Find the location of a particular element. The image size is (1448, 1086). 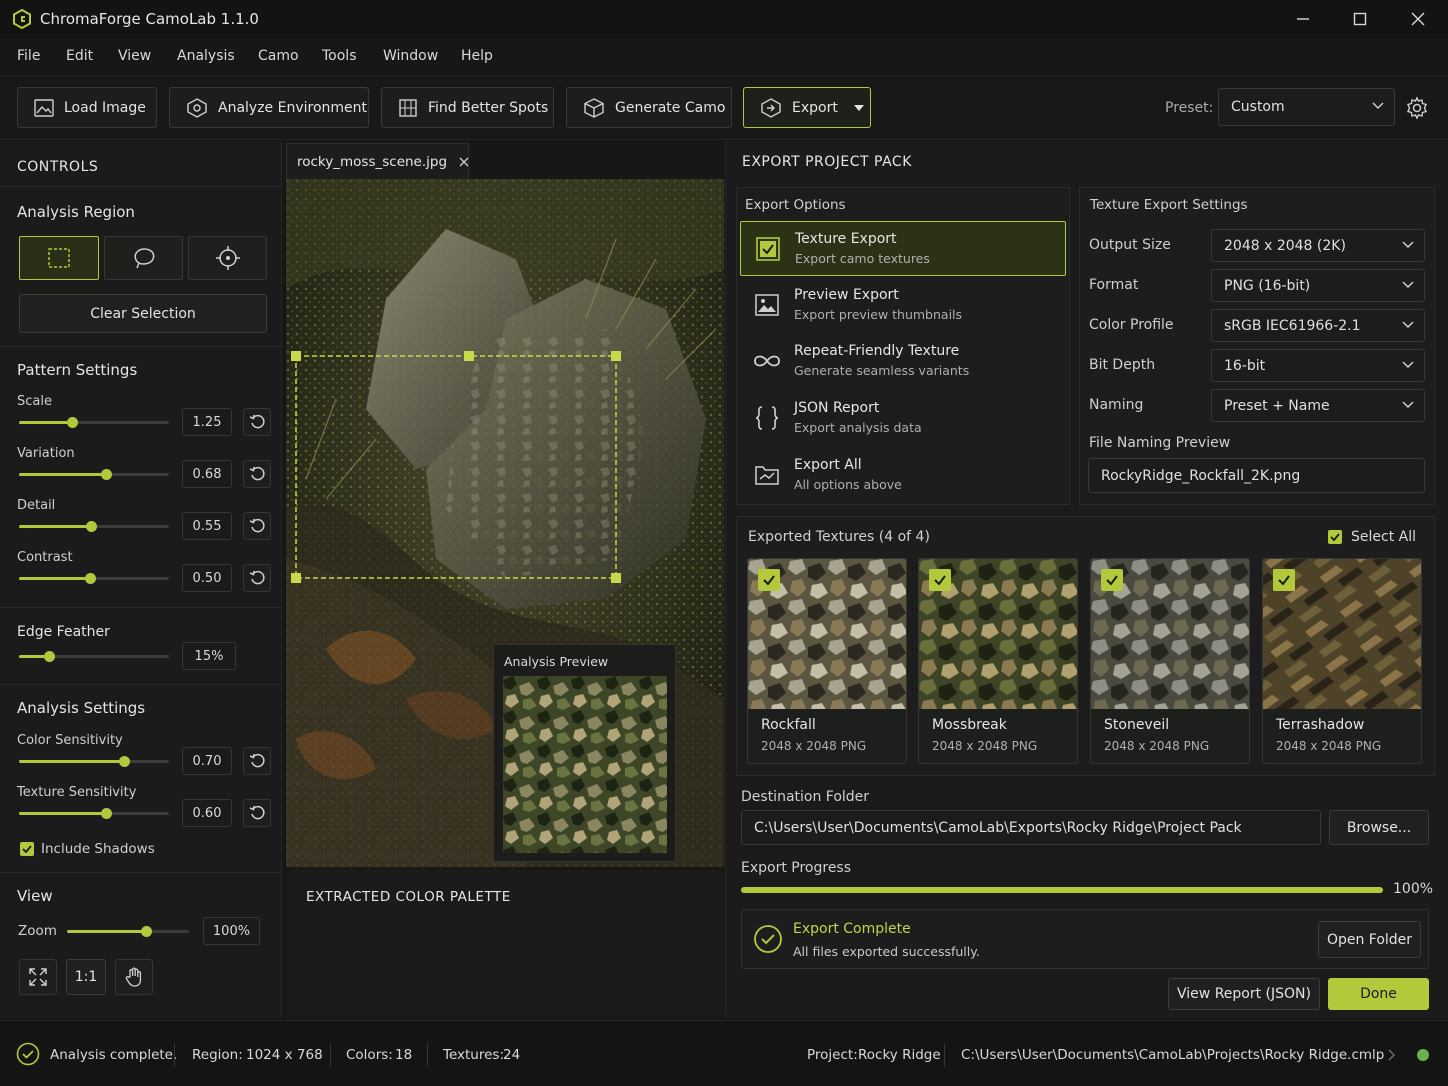

load-image-label: Load Image is located at coordinates (105, 107).